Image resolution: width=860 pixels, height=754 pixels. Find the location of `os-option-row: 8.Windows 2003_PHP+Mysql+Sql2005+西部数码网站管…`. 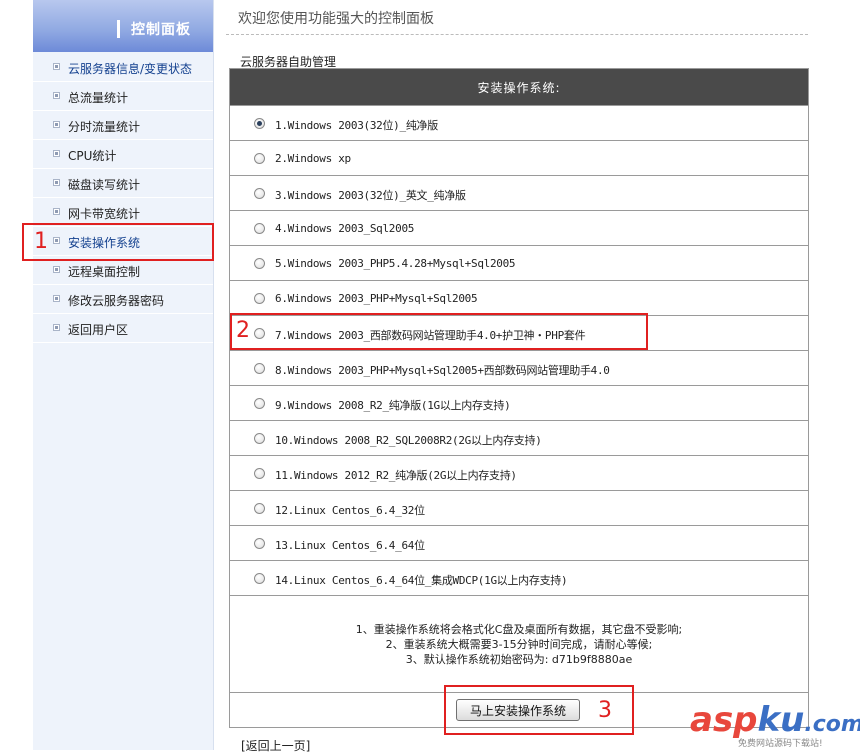

os-option-row: 8.Windows 2003_PHP+Mysql+Sql2005+西部数码网站管… is located at coordinates (519, 368).